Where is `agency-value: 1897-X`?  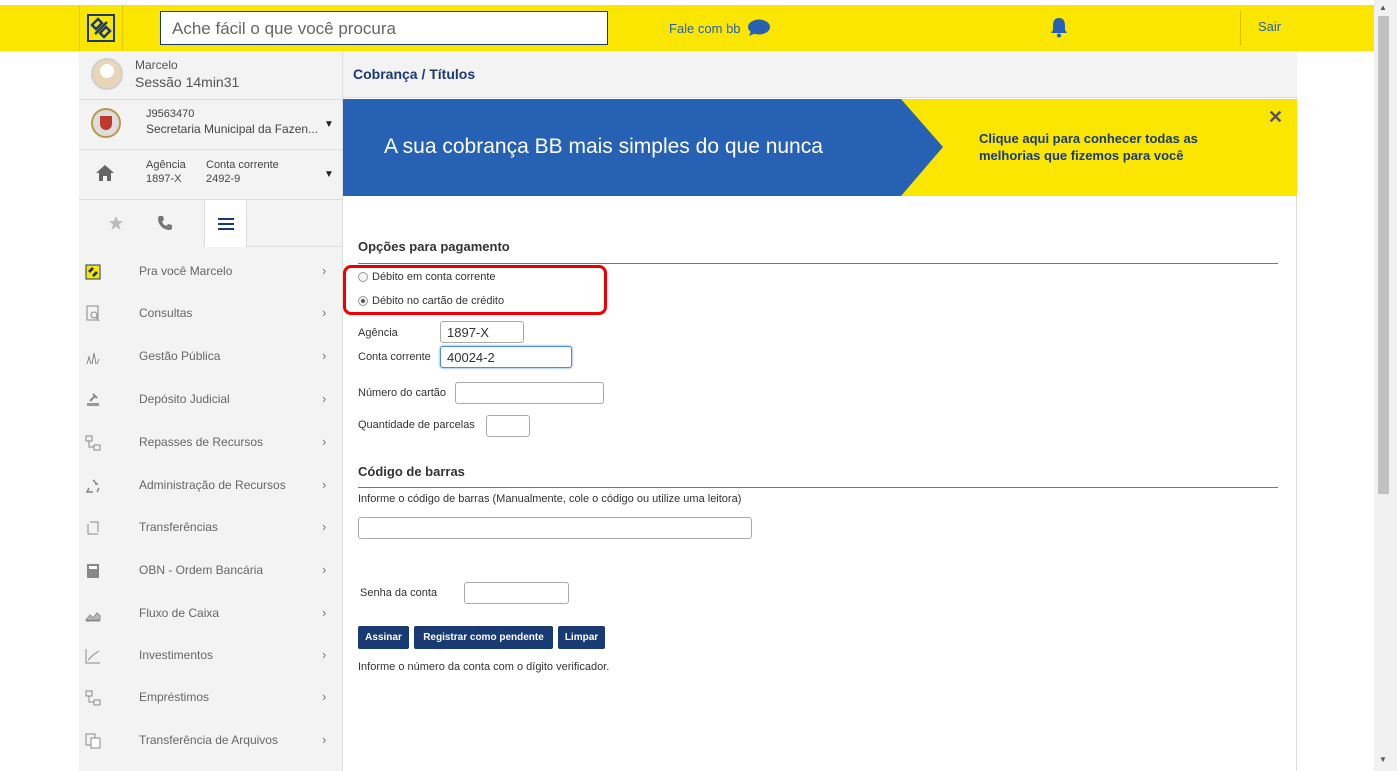
agency-value: 1897-X is located at coordinates (164, 179).